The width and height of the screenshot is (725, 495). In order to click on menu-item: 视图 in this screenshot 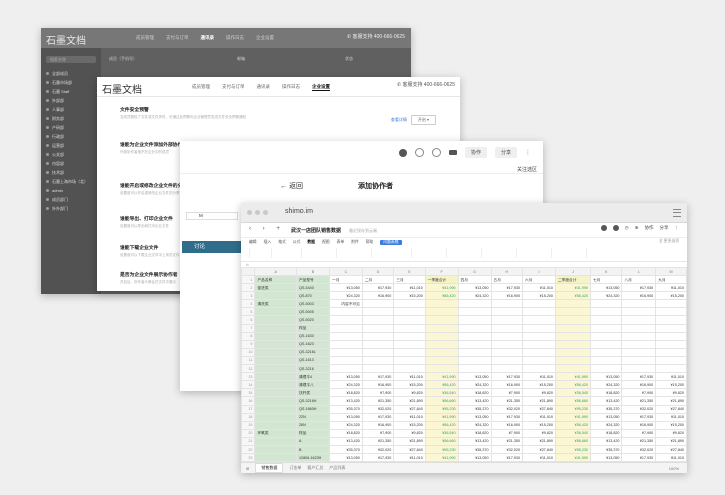, I will do `click(326, 242)`.